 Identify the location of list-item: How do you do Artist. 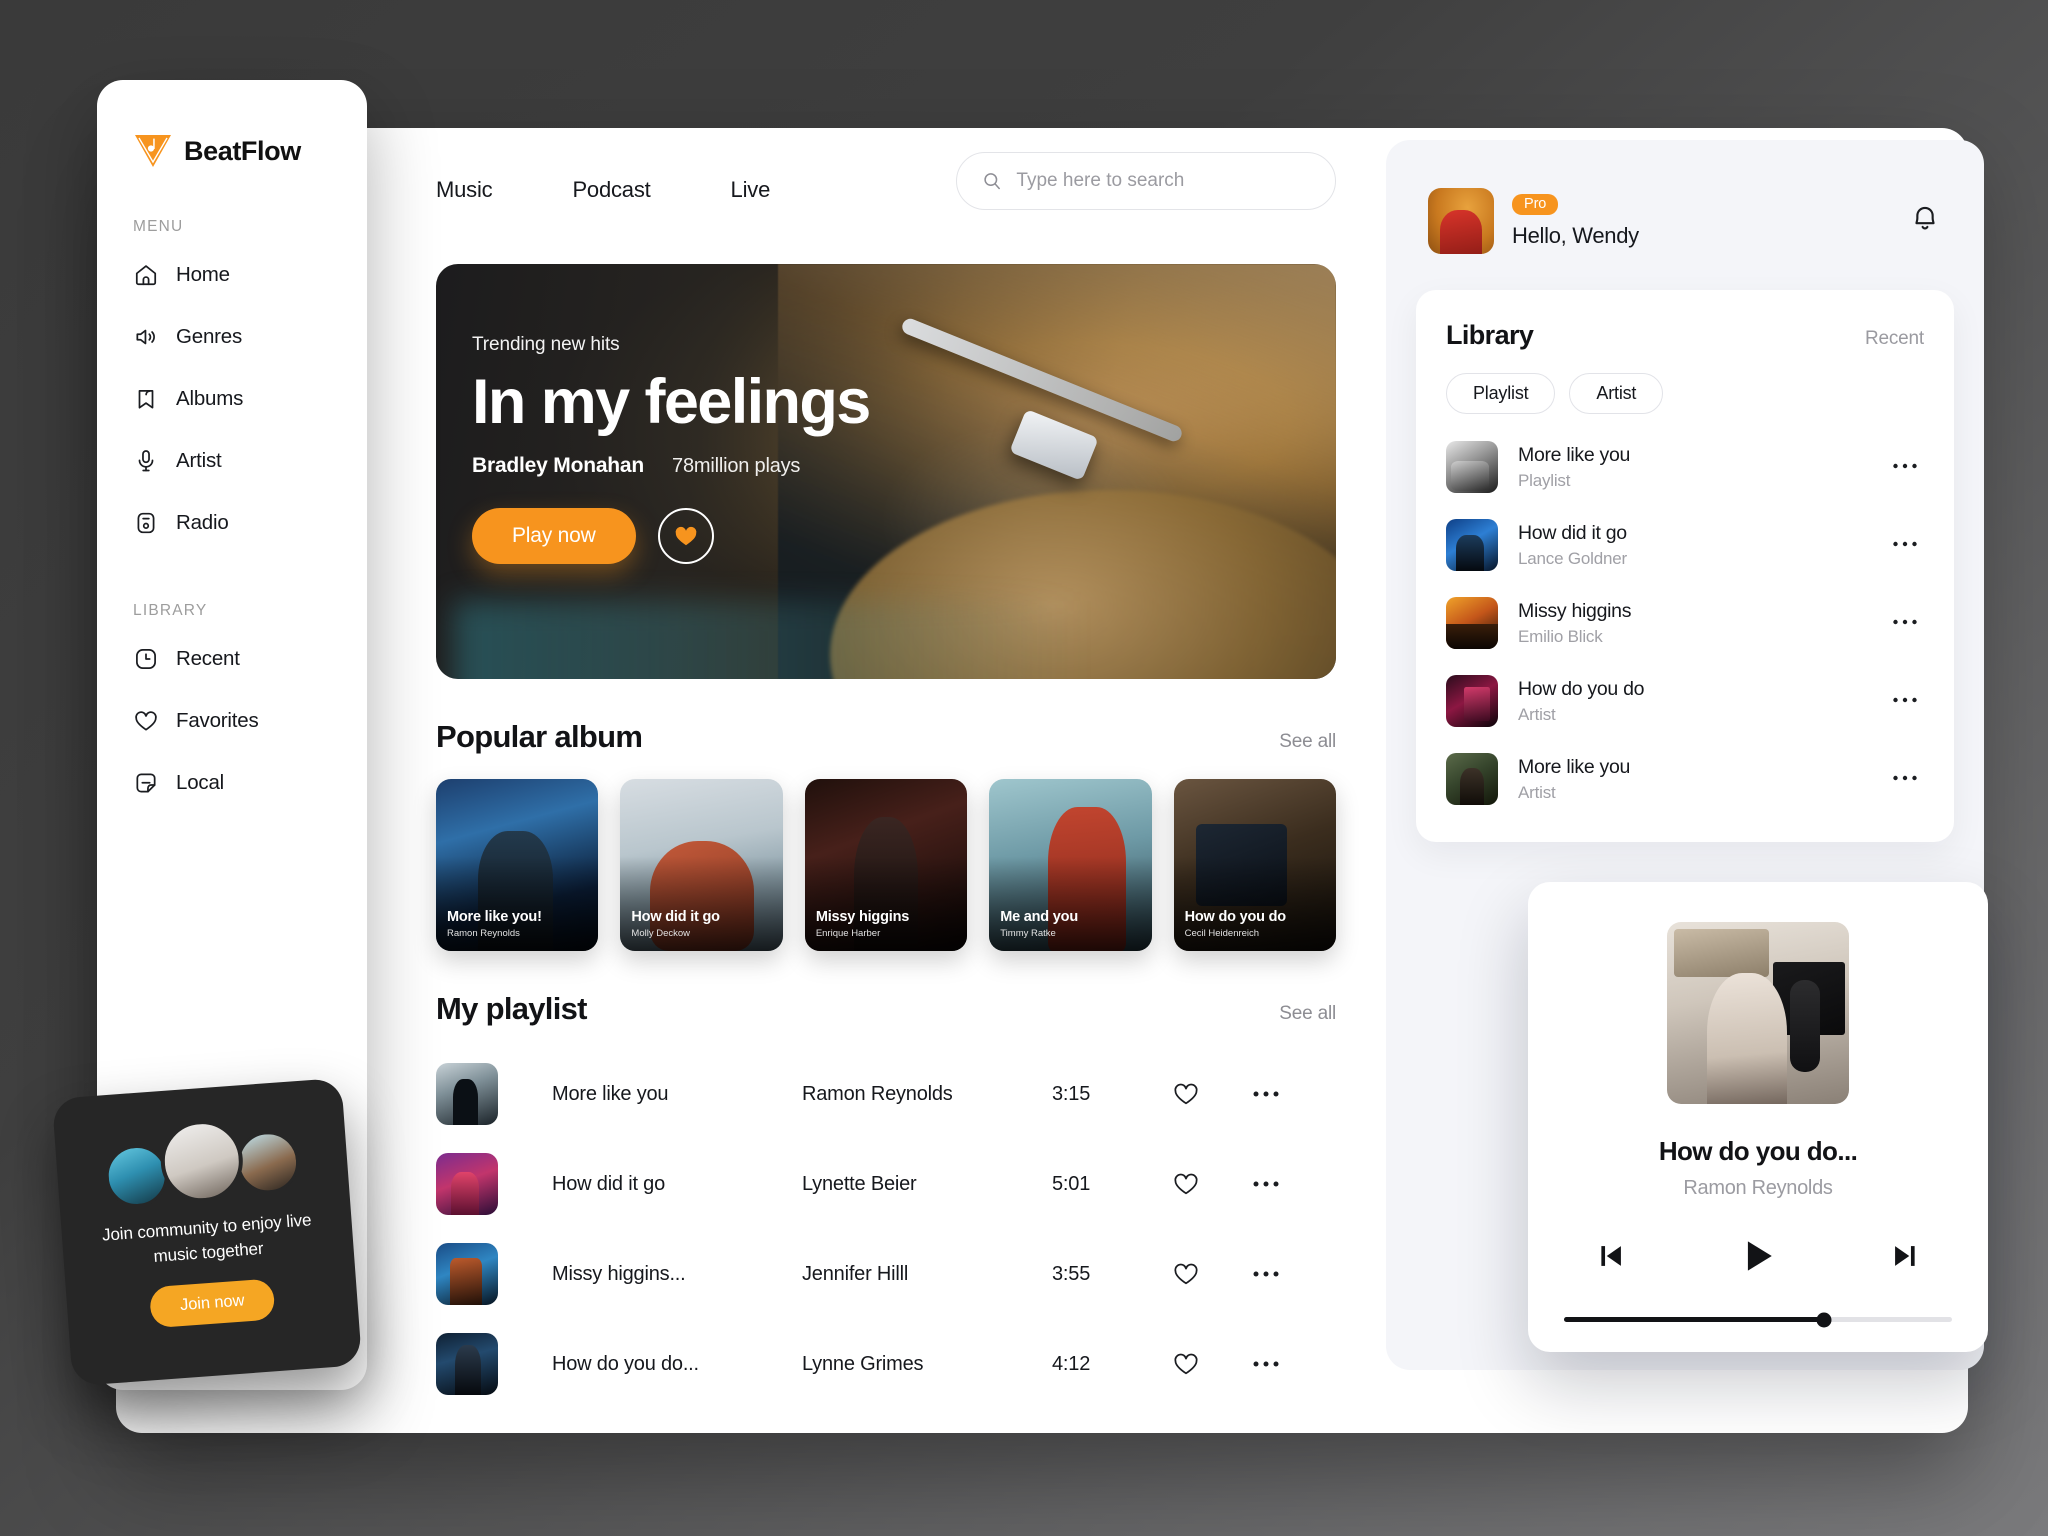
(1685, 701).